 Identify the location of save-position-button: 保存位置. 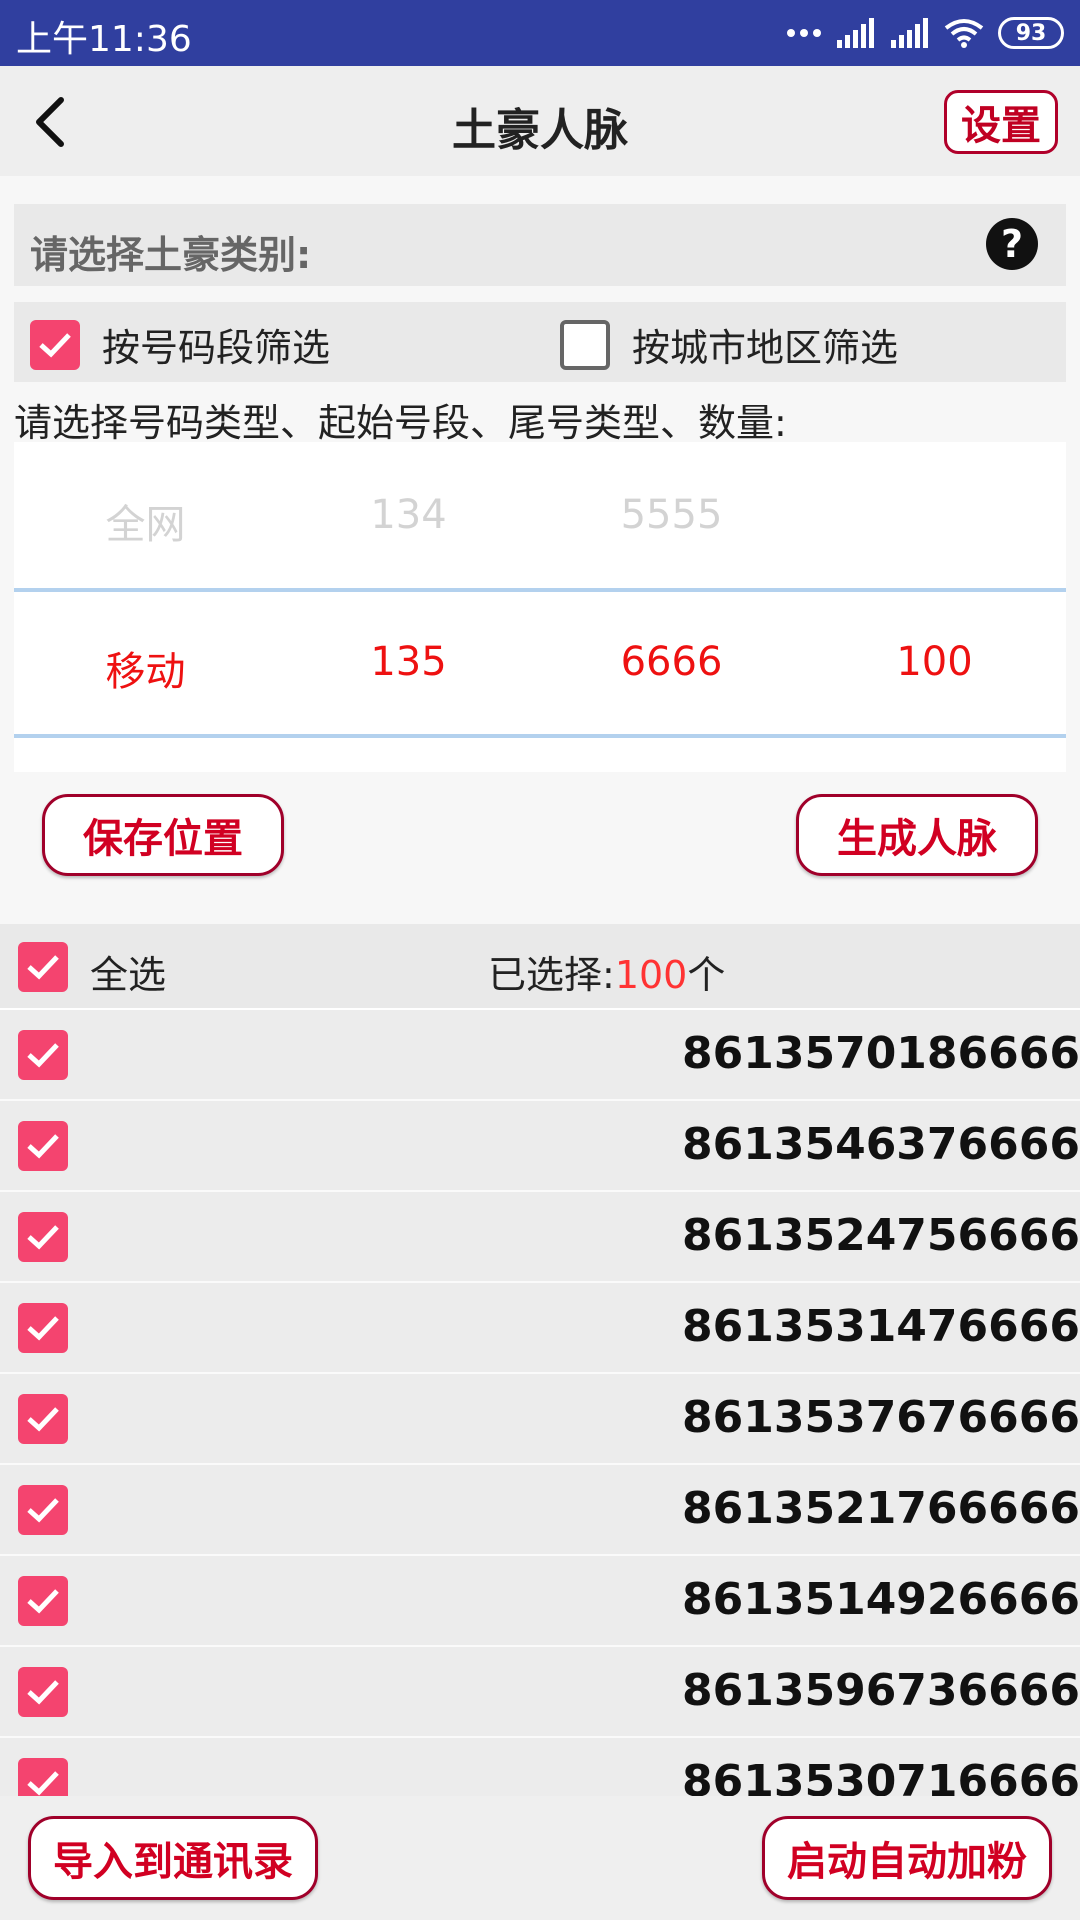
(163, 835).